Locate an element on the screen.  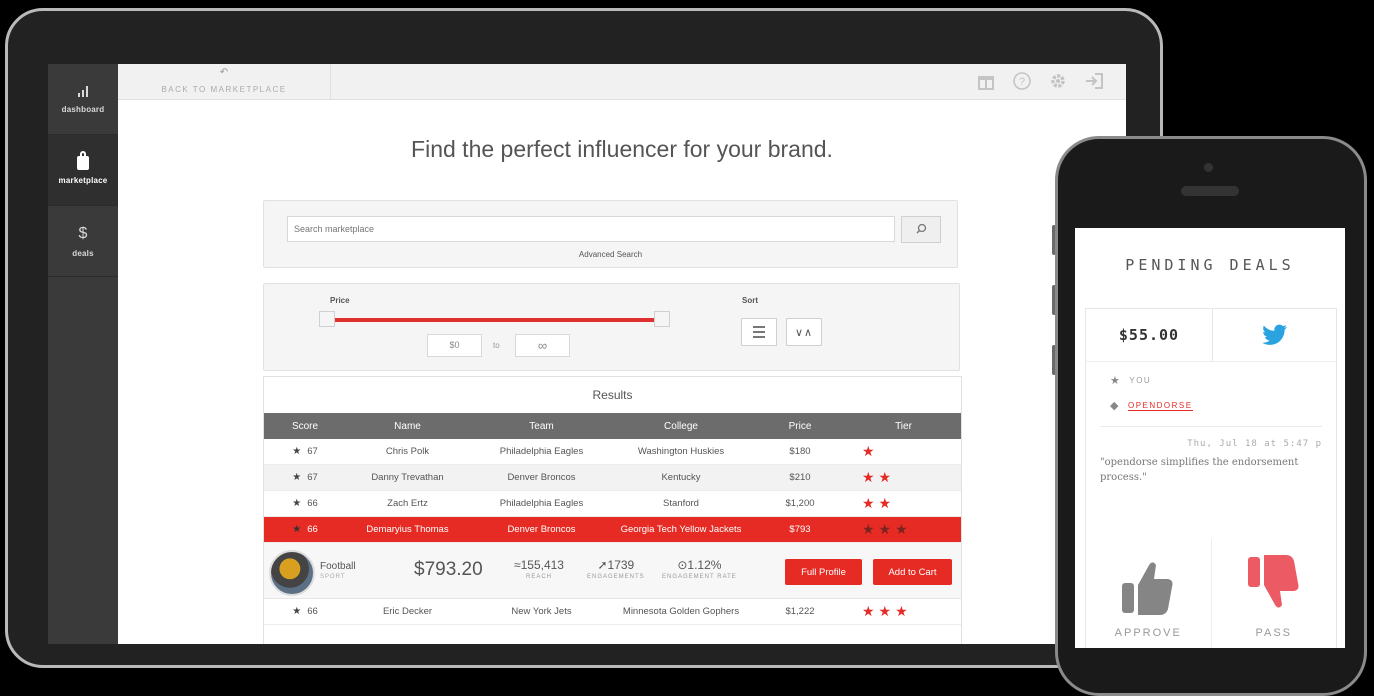
wifi-icon: ≈ is located at coordinates (517, 565).